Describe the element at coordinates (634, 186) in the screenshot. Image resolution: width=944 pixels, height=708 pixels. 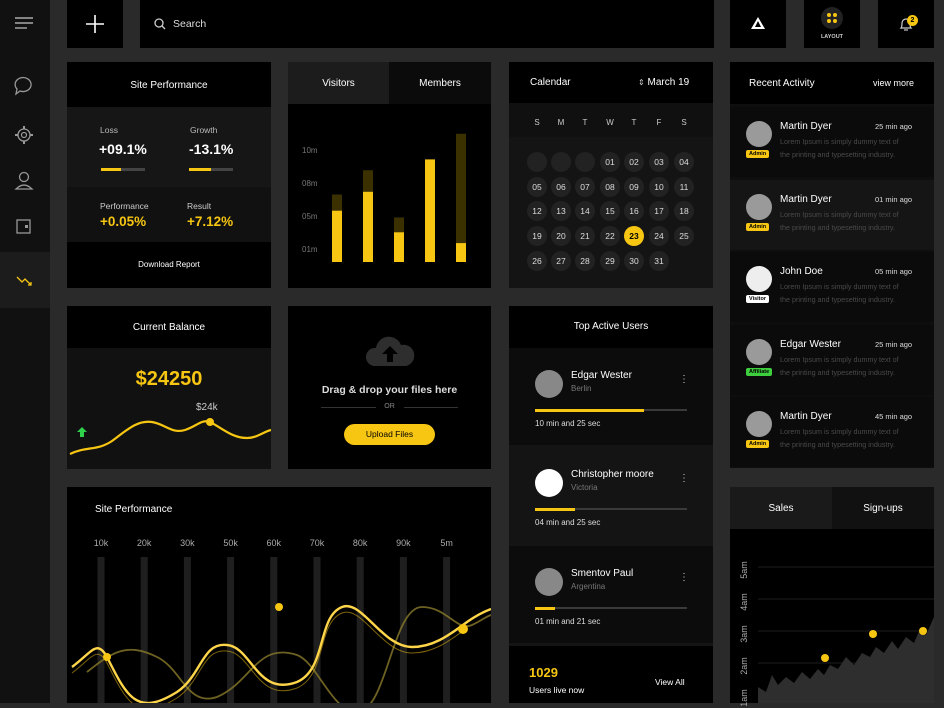
I see `calendar-day: 09` at that location.